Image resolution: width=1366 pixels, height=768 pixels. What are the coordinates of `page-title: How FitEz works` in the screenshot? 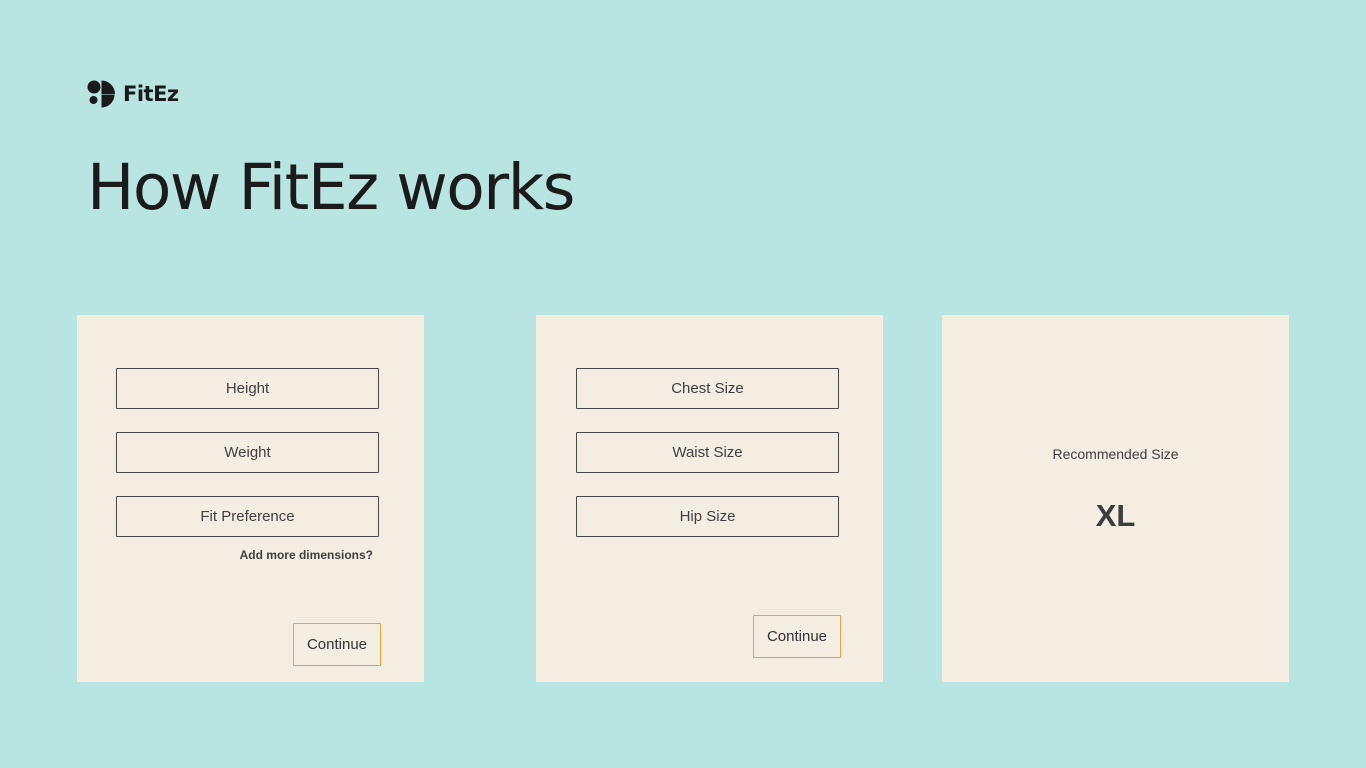 It's located at (331, 187).